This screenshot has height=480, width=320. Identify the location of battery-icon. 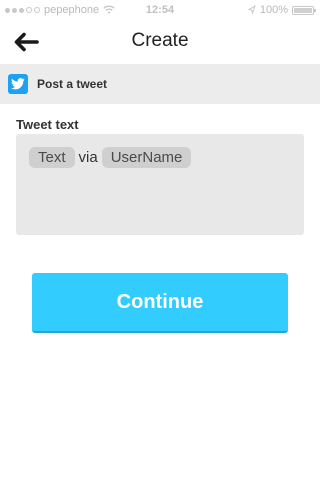
(304, 10).